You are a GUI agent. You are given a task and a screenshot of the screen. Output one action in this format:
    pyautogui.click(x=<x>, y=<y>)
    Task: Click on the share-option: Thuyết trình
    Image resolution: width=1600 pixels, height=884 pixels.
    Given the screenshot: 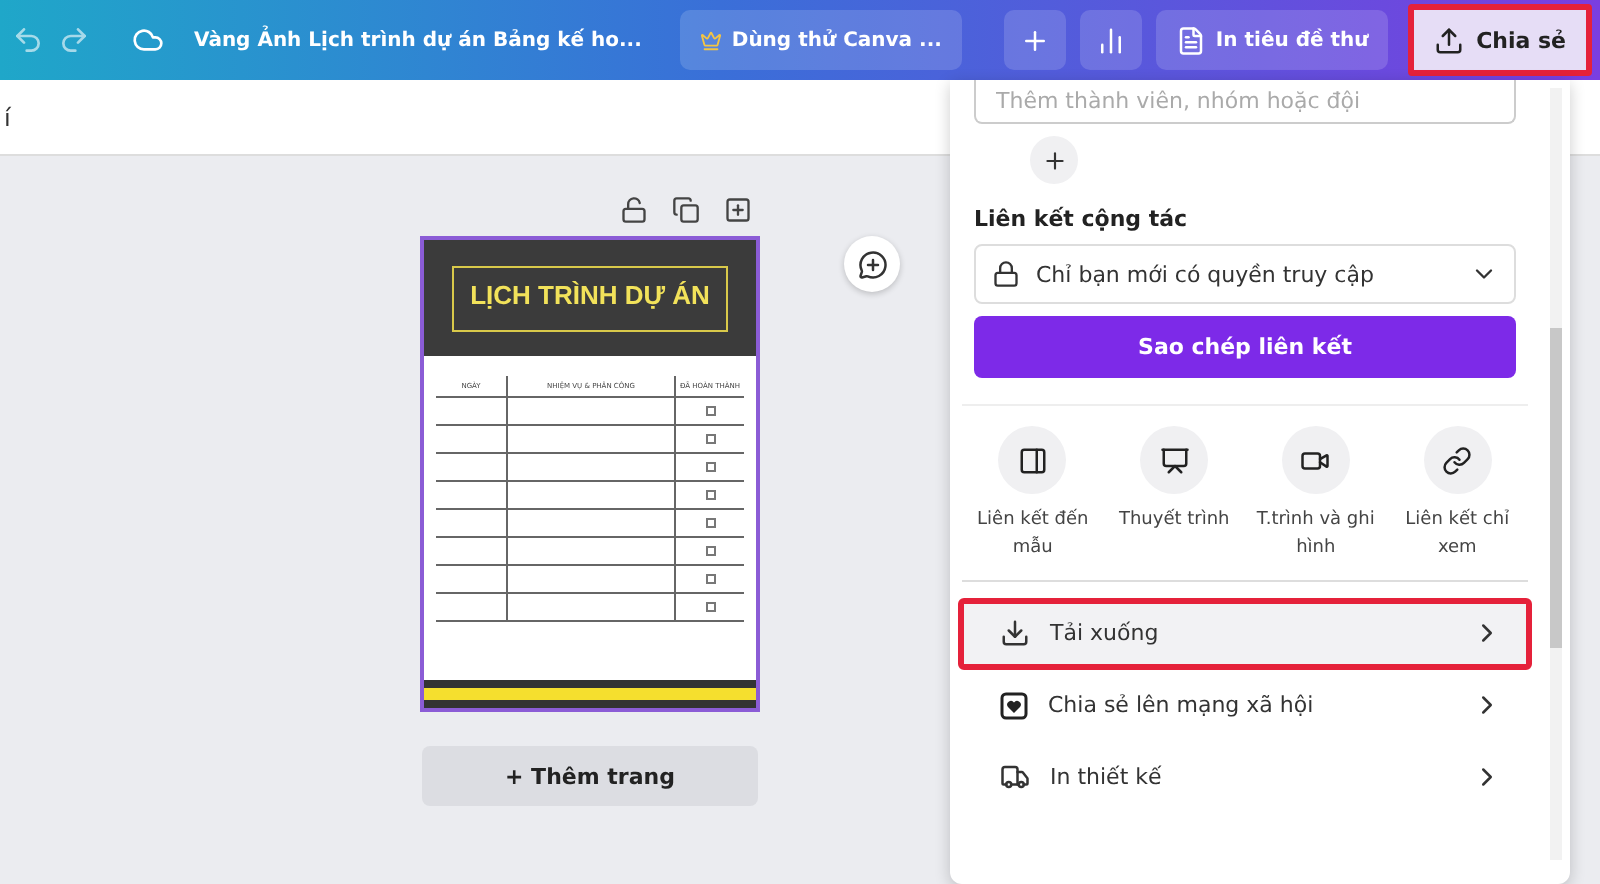 What is the action you would take?
    pyautogui.click(x=1174, y=495)
    